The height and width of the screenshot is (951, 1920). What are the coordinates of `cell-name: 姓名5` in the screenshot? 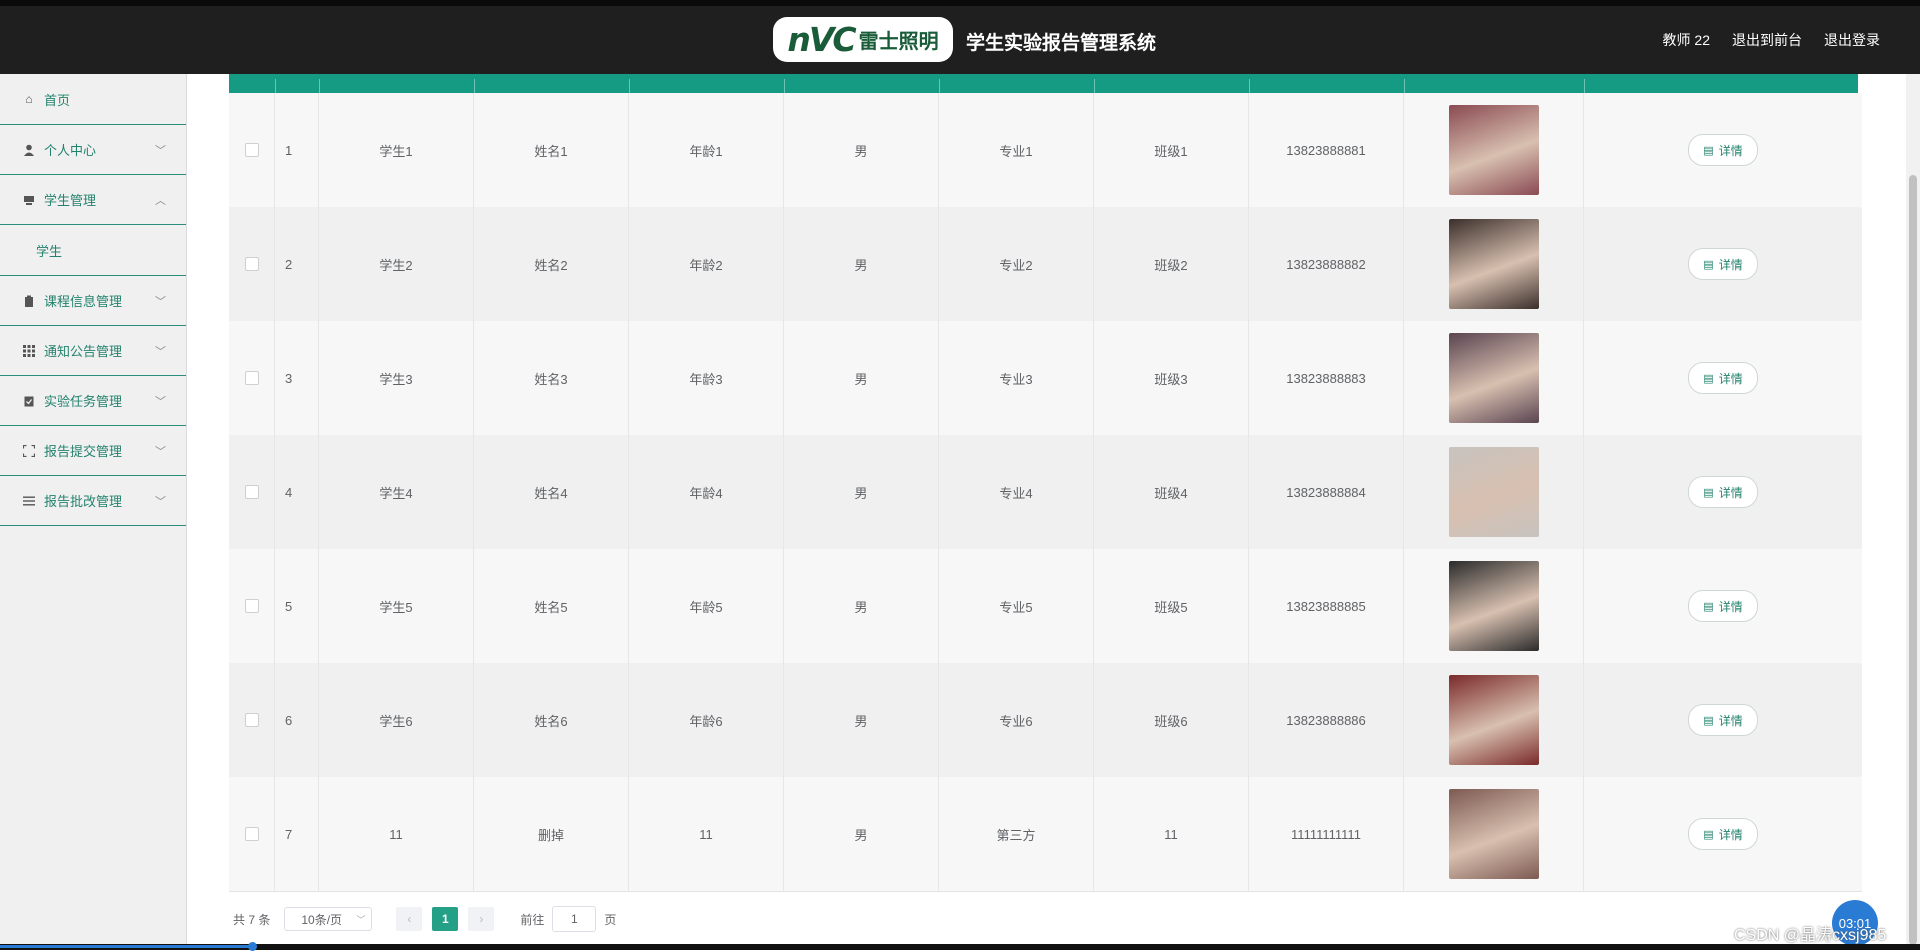 It's located at (551, 606).